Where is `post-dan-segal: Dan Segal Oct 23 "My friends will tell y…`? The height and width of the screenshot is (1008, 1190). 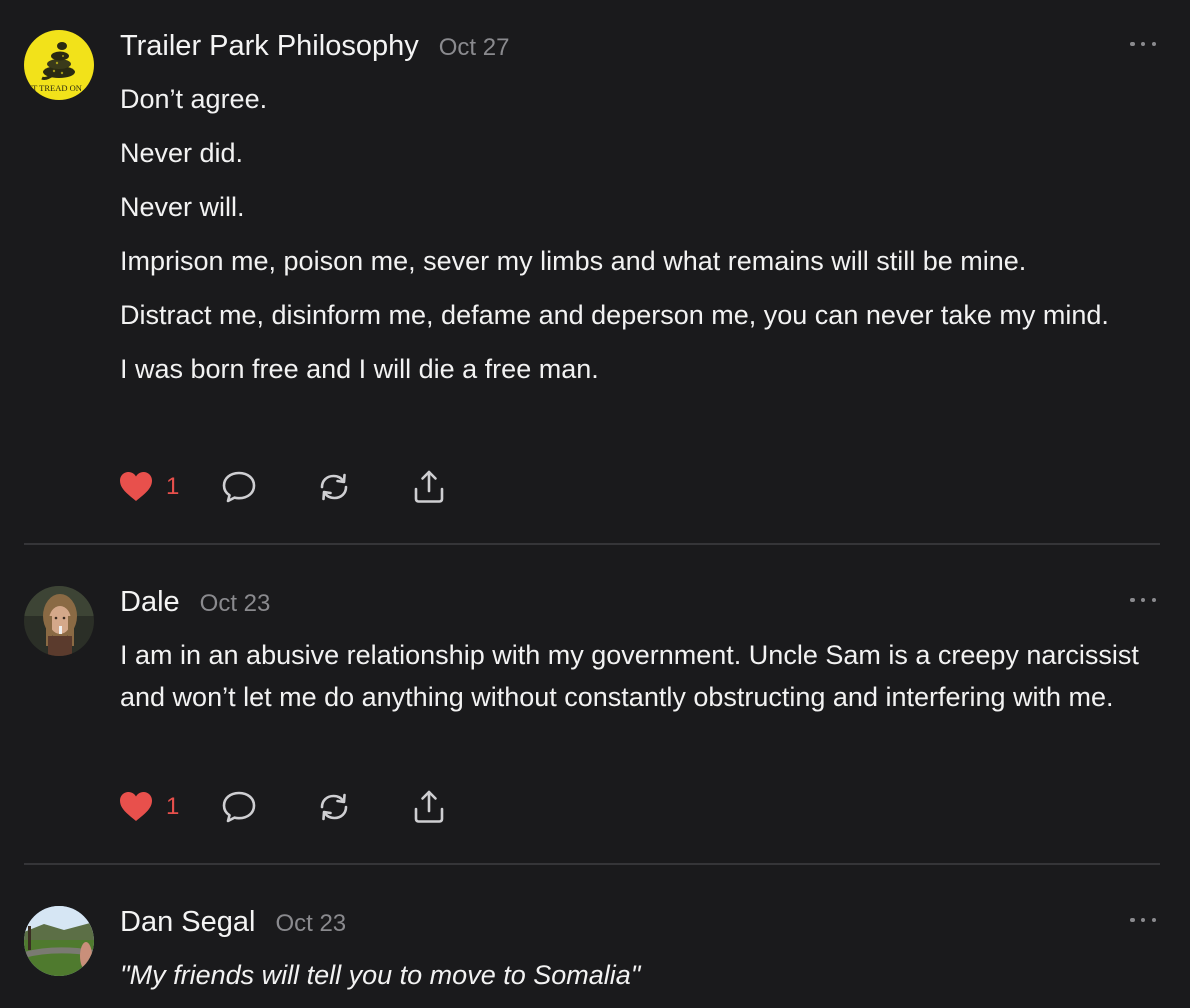
post-dan-segal: Dan Segal Oct 23 "My friends will tell y… is located at coordinates (595, 956).